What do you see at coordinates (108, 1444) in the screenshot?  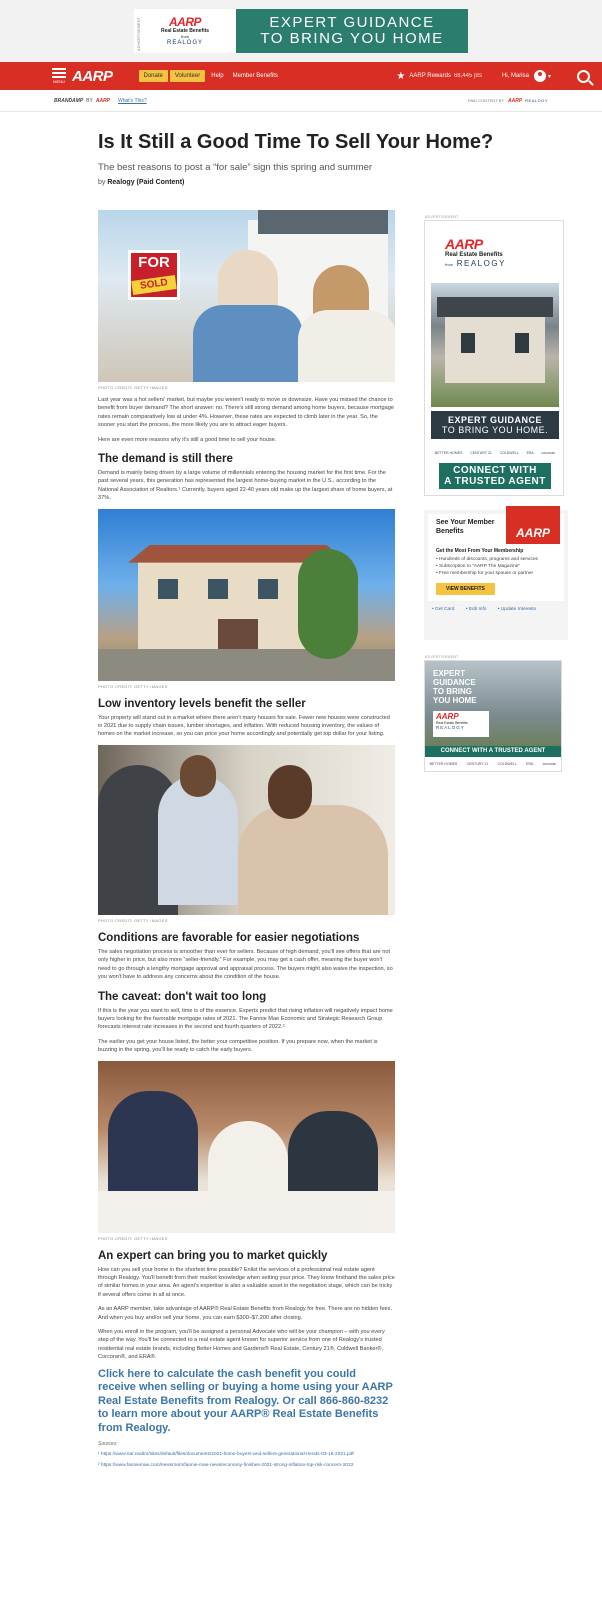 I see `sources-label: Sources:` at bounding box center [108, 1444].